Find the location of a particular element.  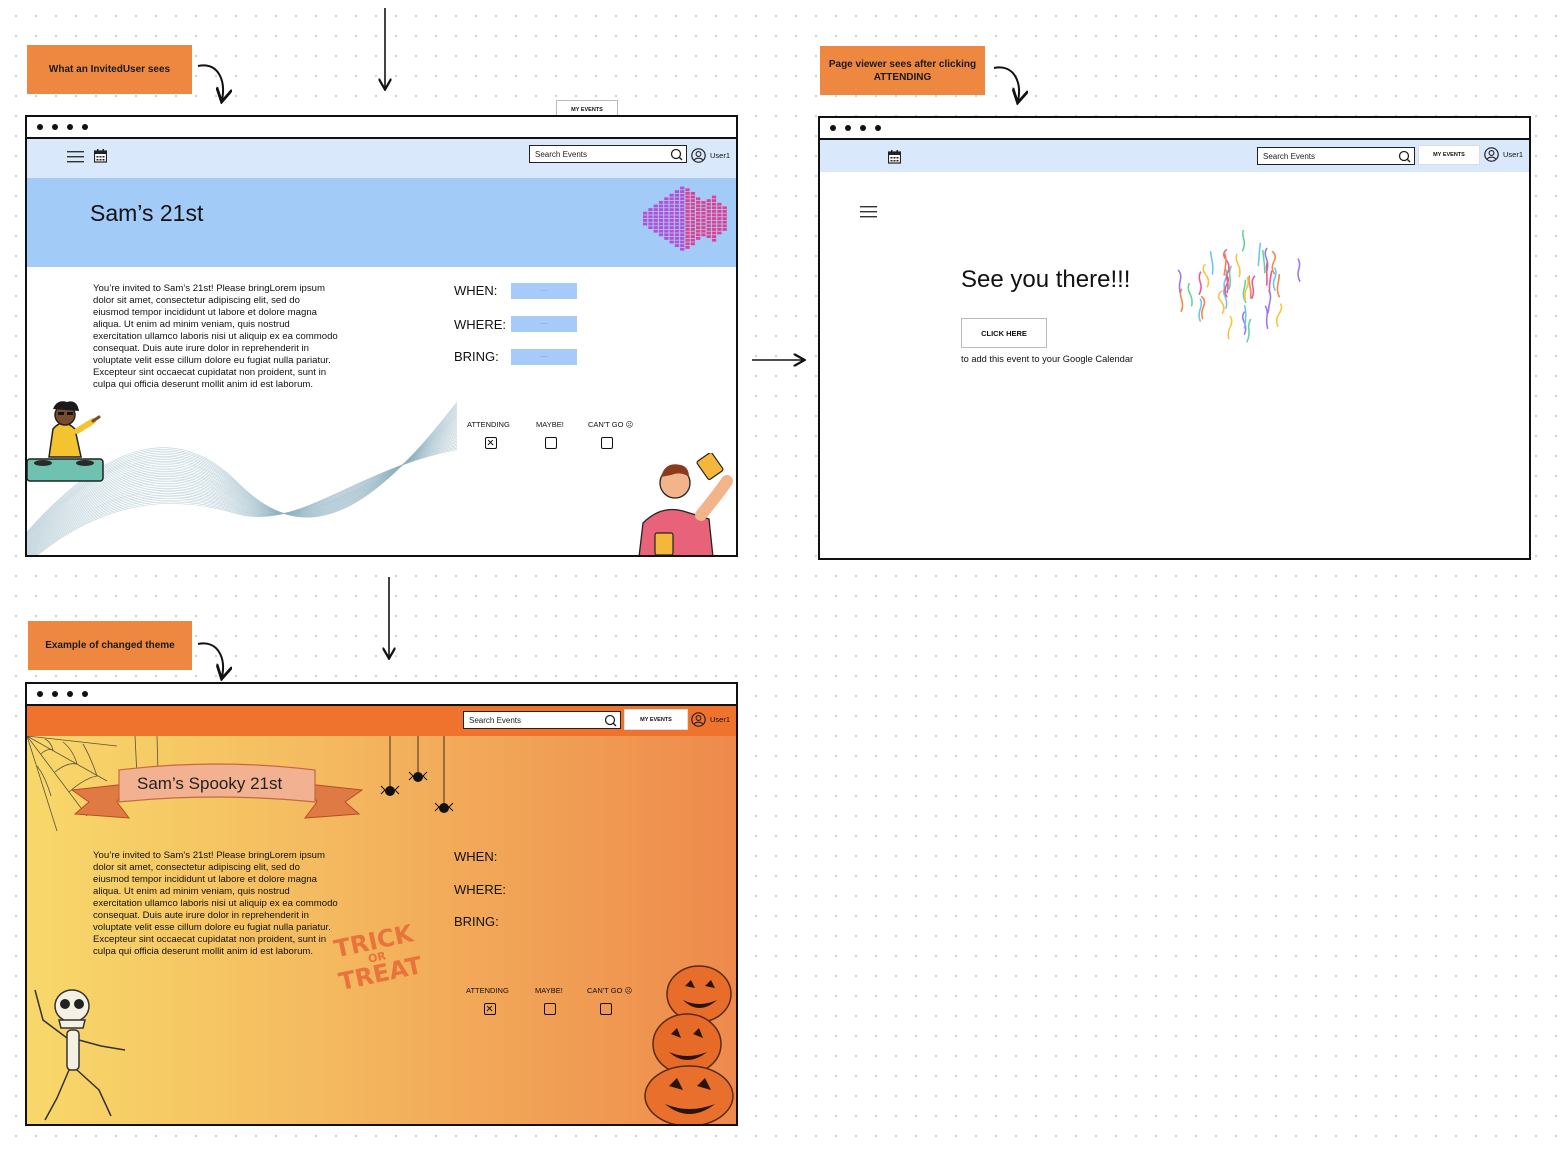

skeleton-illustration is located at coordinates (80, 1055).